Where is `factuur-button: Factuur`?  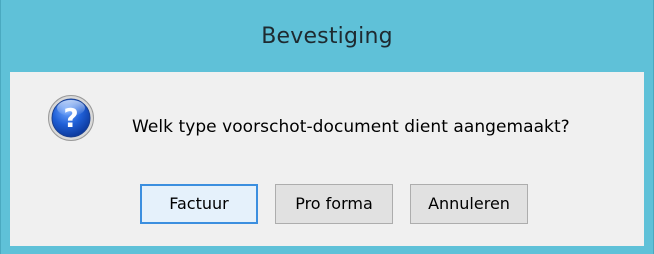
factuur-button: Factuur is located at coordinates (199, 204).